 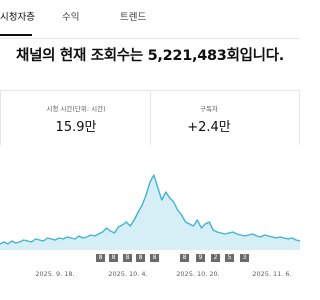 What do you see at coordinates (200, 258) in the screenshot?
I see `video-marker: 9` at bounding box center [200, 258].